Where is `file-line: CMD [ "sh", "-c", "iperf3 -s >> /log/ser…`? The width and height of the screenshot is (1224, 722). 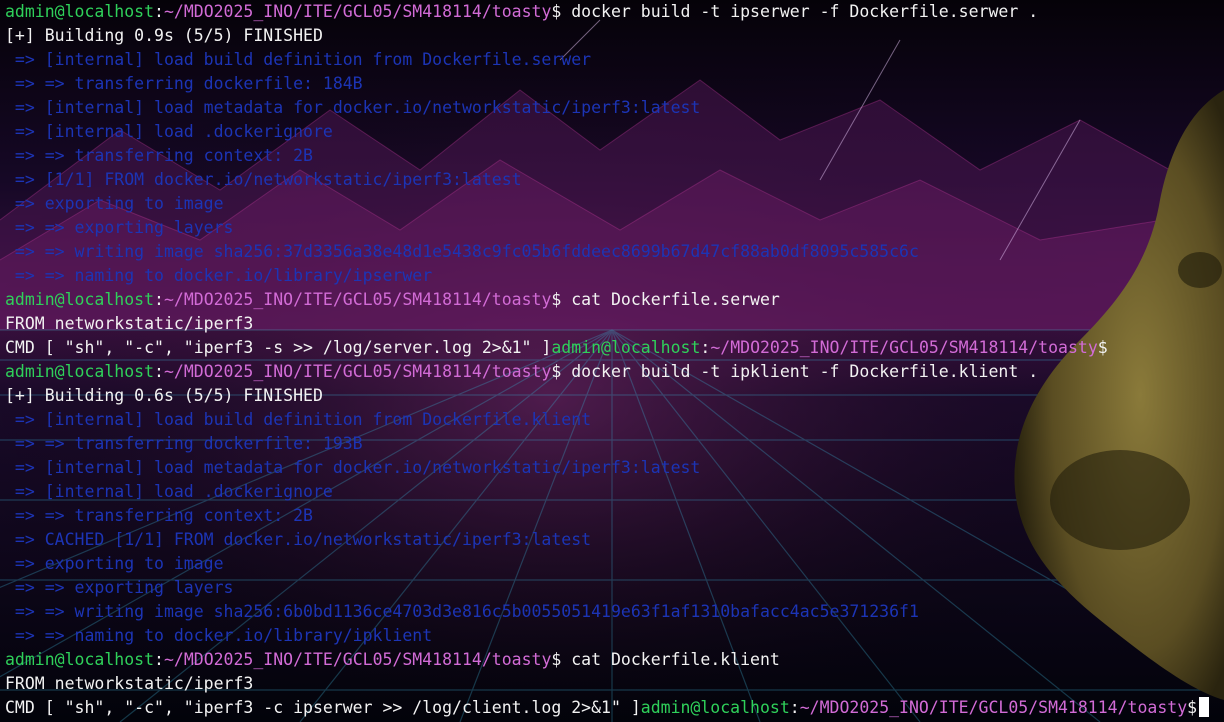 file-line: CMD [ "sh", "-c", "iperf3 -s >> /log/ser… is located at coordinates (614, 348).